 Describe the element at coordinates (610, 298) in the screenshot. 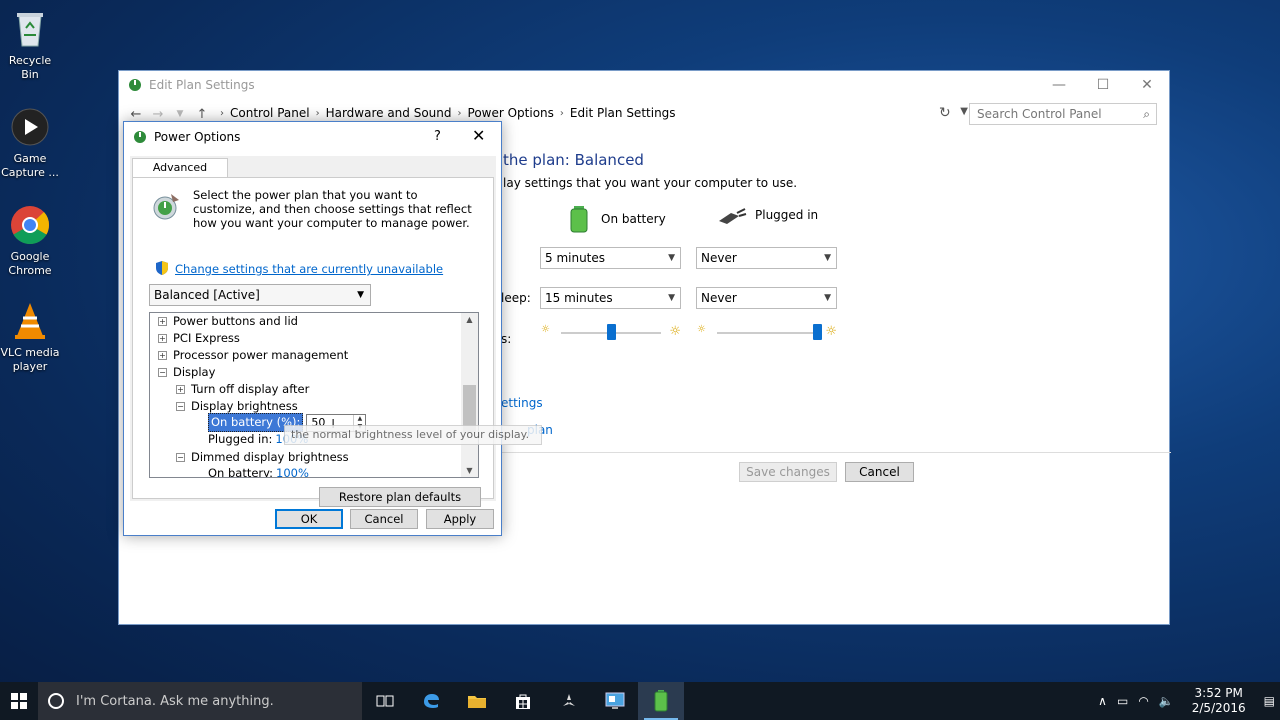

I see `sleep-on-battery-select: 15 minutes ▼` at that location.